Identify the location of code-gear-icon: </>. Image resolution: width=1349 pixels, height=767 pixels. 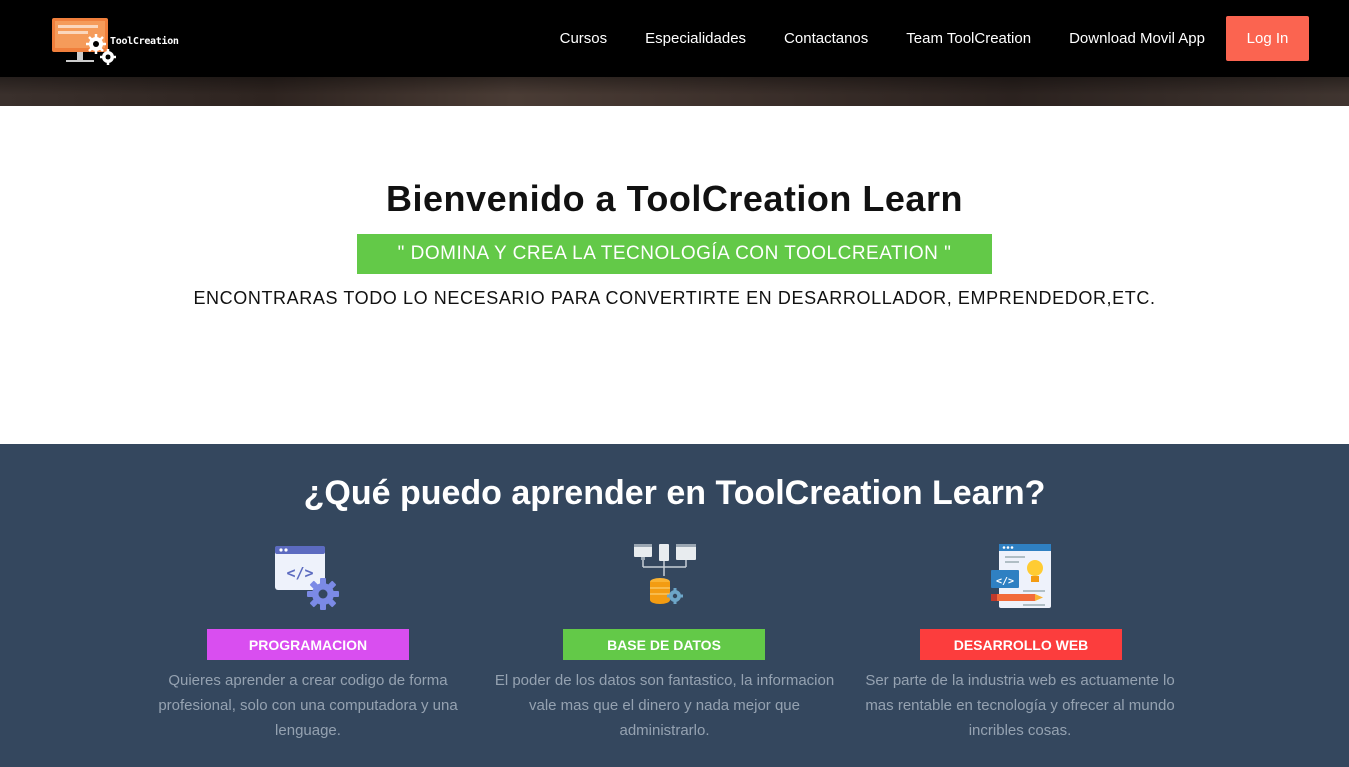
(307, 578).